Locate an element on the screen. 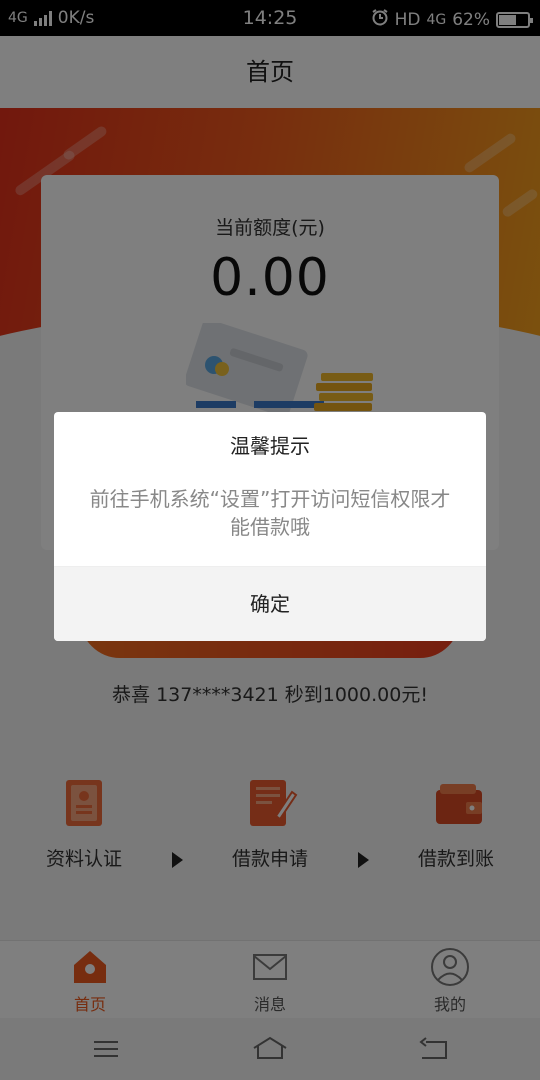  confirm-button: 确定 is located at coordinates (270, 603).